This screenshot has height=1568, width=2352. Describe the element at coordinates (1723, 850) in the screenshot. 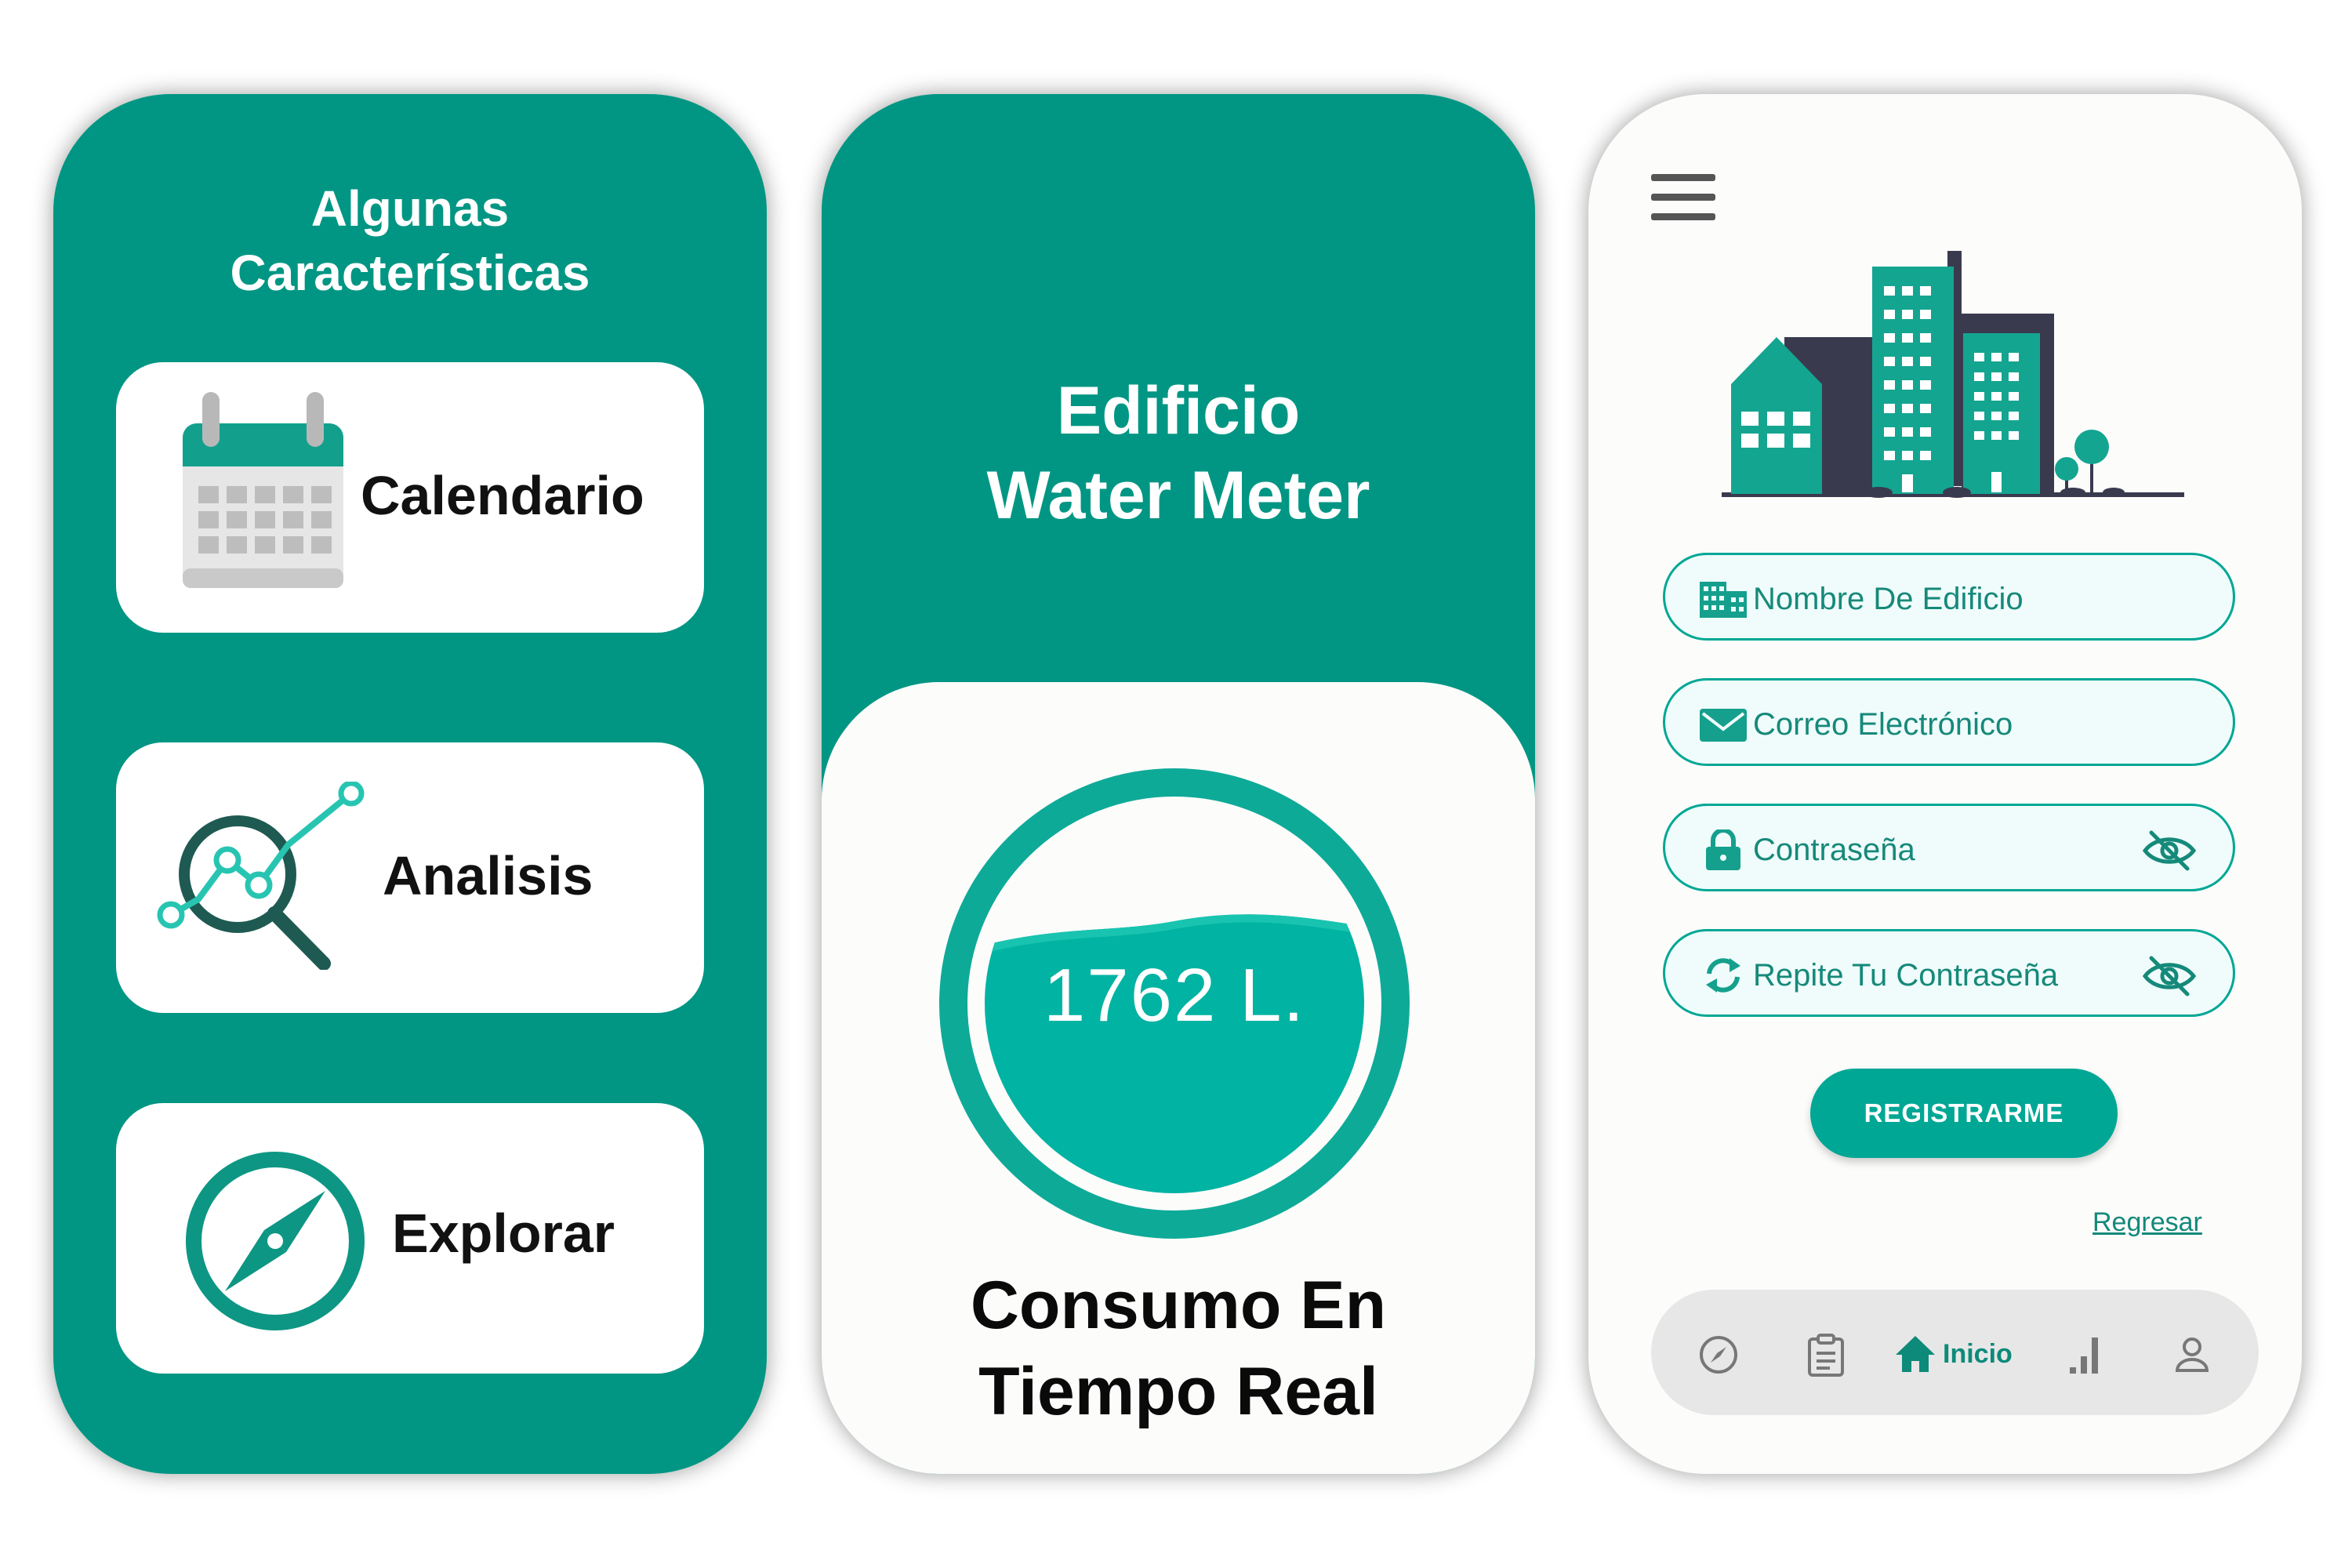

I see `lock-icon` at that location.